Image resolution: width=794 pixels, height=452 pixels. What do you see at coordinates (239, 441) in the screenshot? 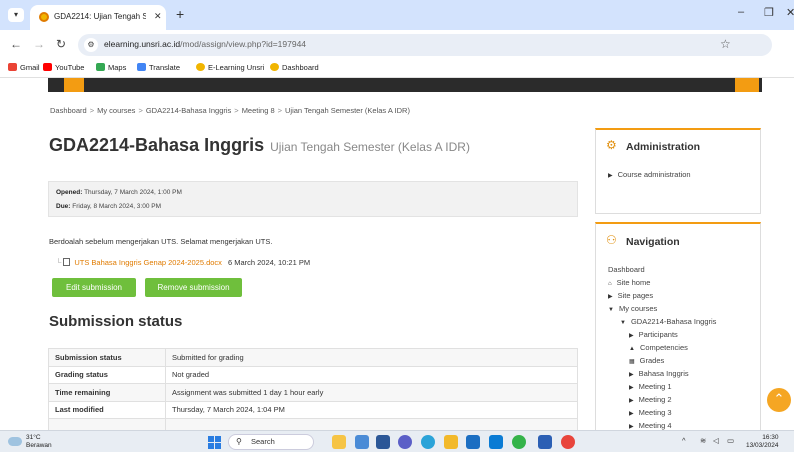
I see `search-icon: ⚲` at bounding box center [239, 441].